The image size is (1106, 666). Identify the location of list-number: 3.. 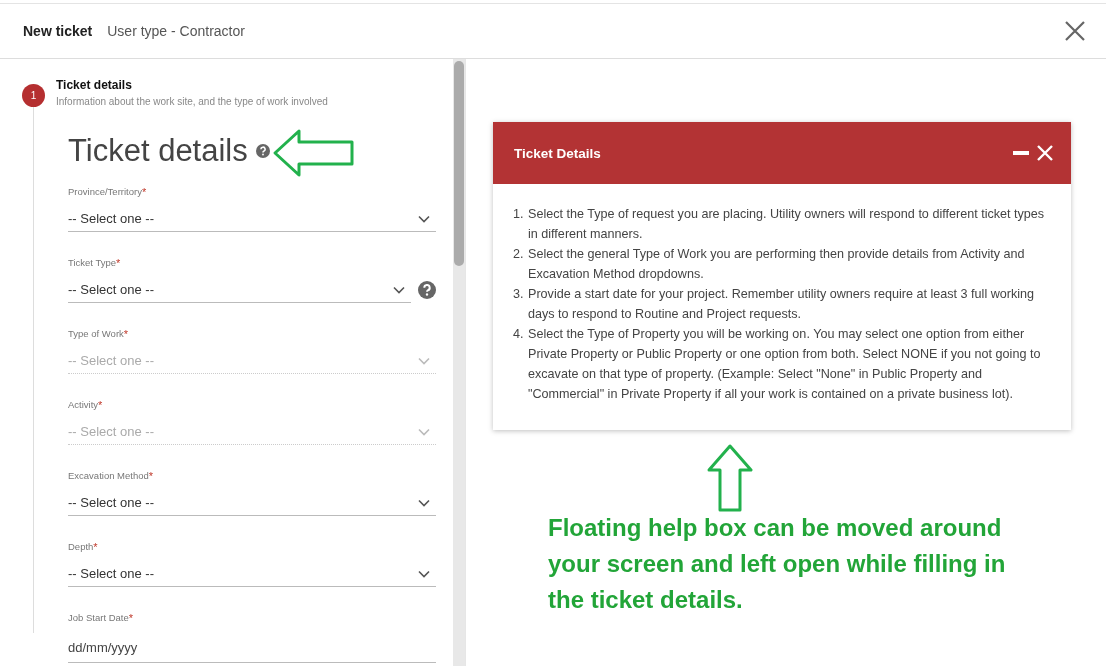
(519, 294).